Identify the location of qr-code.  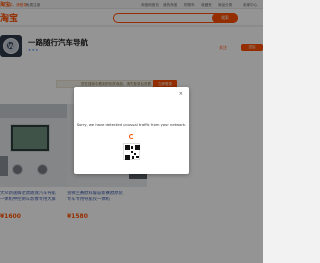
(131, 151).